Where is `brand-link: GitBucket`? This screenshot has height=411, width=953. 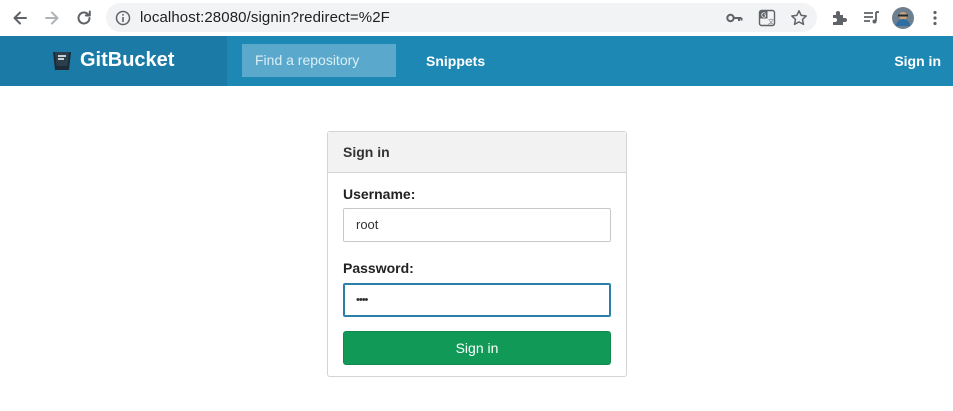
brand-link: GitBucket is located at coordinates (113, 61).